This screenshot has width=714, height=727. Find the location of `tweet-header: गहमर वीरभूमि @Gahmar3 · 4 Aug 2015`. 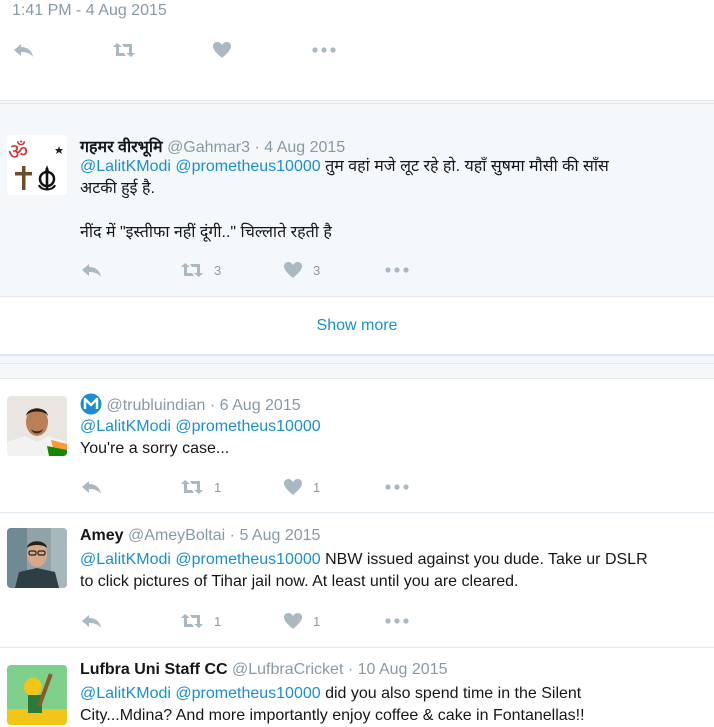

tweet-header: गहमर वीरभूमि @Gahmar3 · 4 Aug 2015 is located at coordinates (212, 146).